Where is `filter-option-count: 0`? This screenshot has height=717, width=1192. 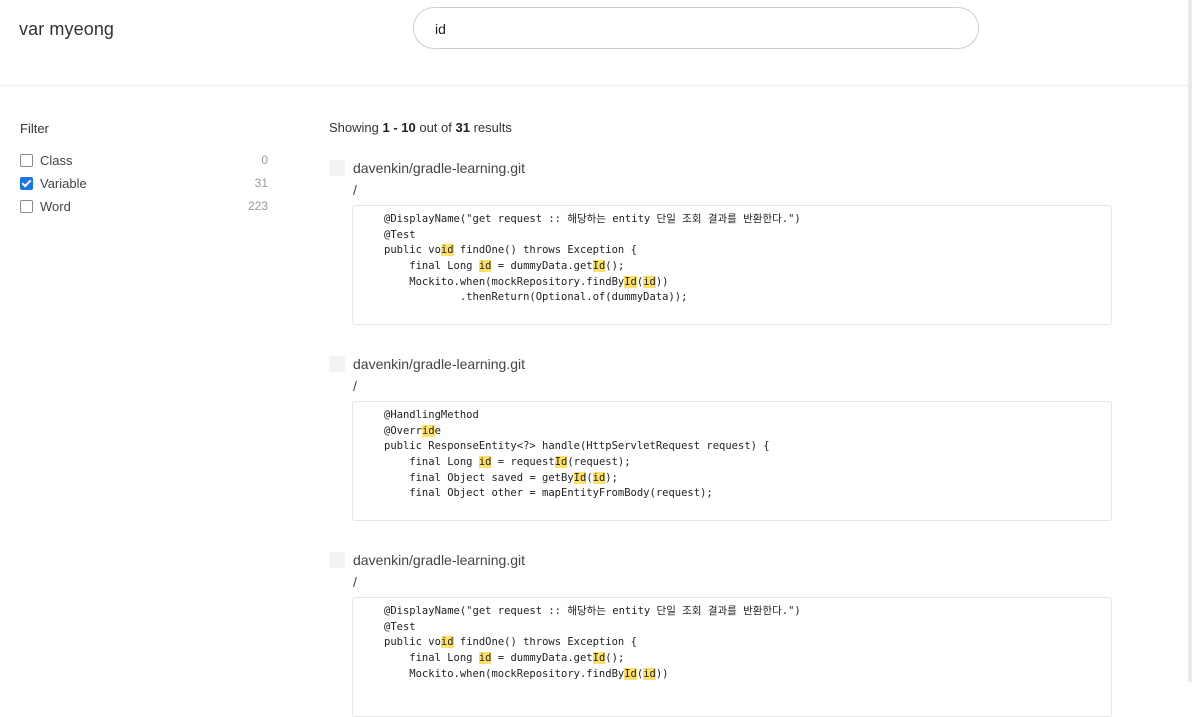
filter-option-count: 0 is located at coordinates (264, 160).